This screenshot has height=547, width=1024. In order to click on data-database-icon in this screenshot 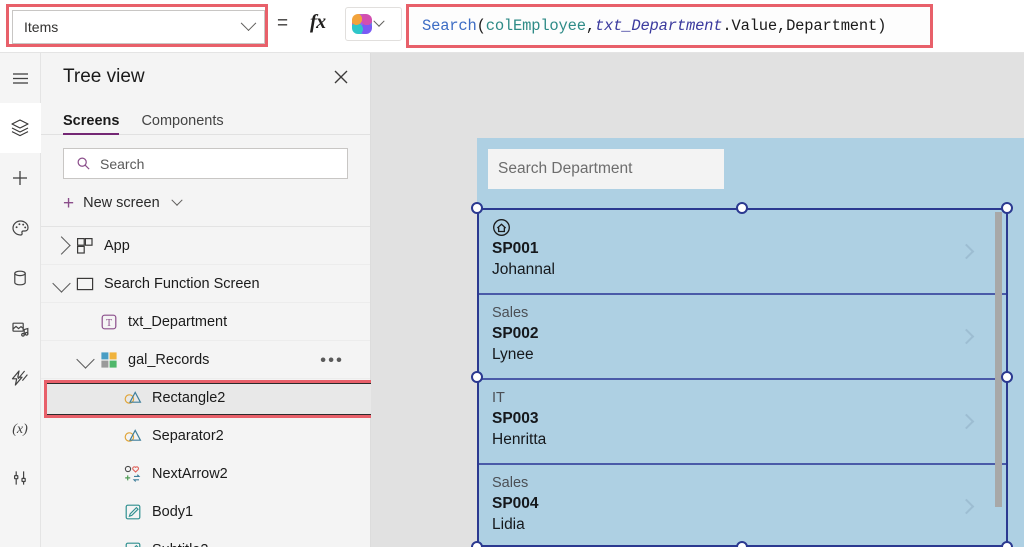, I will do `click(20, 278)`.